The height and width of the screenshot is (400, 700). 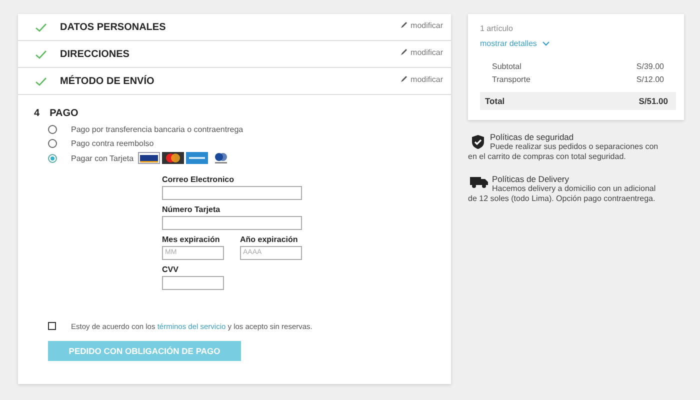 What do you see at coordinates (653, 101) in the screenshot?
I see `total-value: S/51.00` at bounding box center [653, 101].